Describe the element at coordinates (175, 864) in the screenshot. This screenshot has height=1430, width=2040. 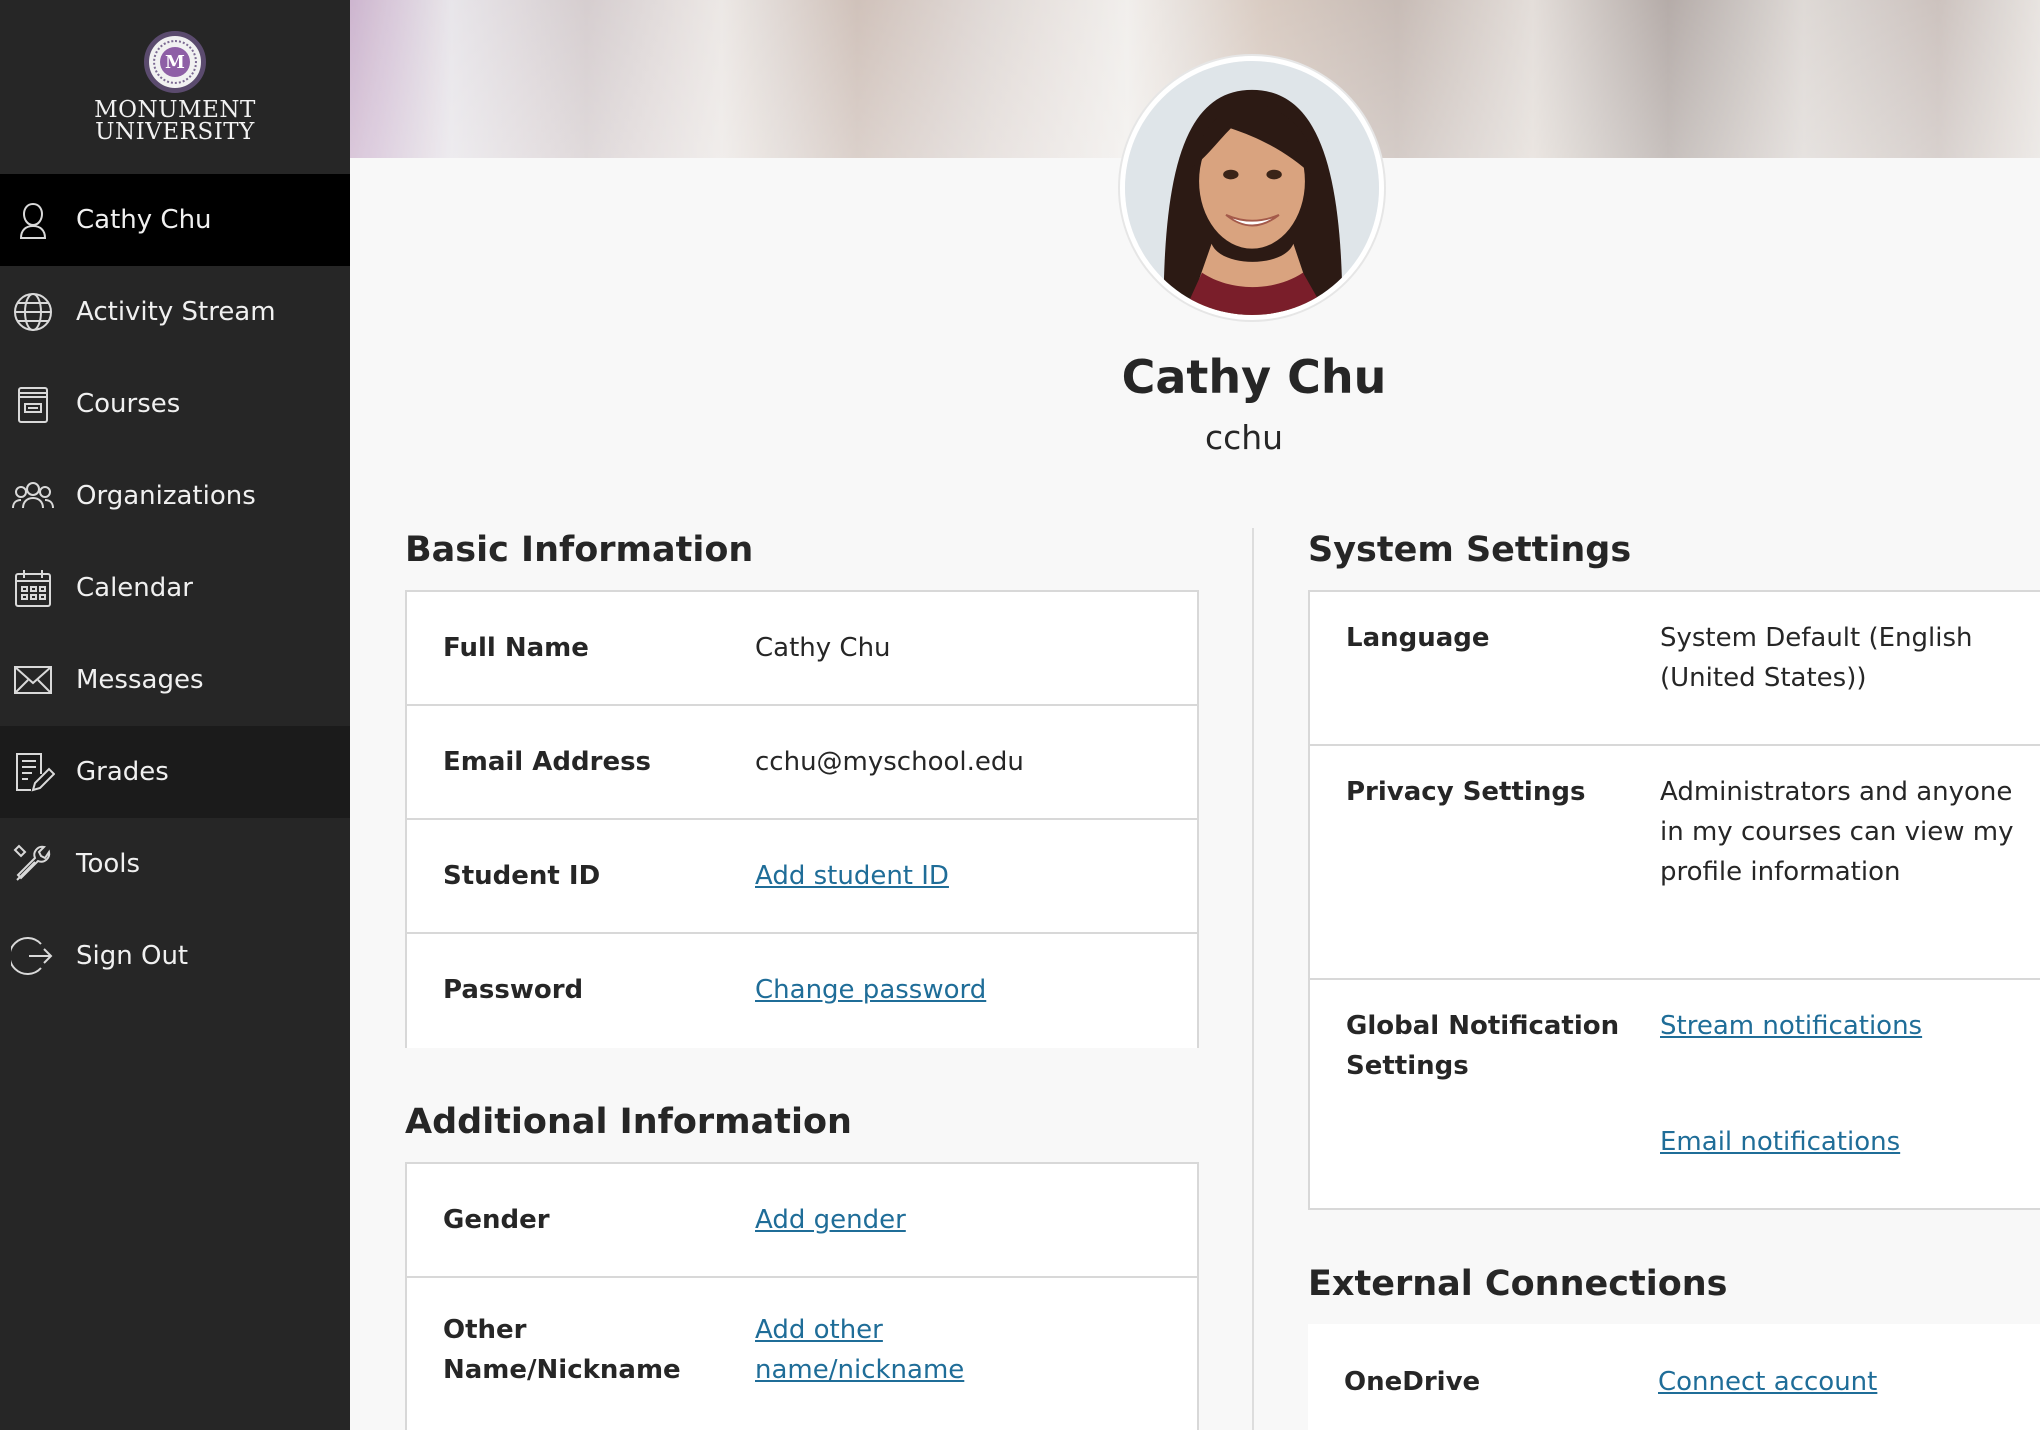
I see `nav-item-tools: Tools` at that location.